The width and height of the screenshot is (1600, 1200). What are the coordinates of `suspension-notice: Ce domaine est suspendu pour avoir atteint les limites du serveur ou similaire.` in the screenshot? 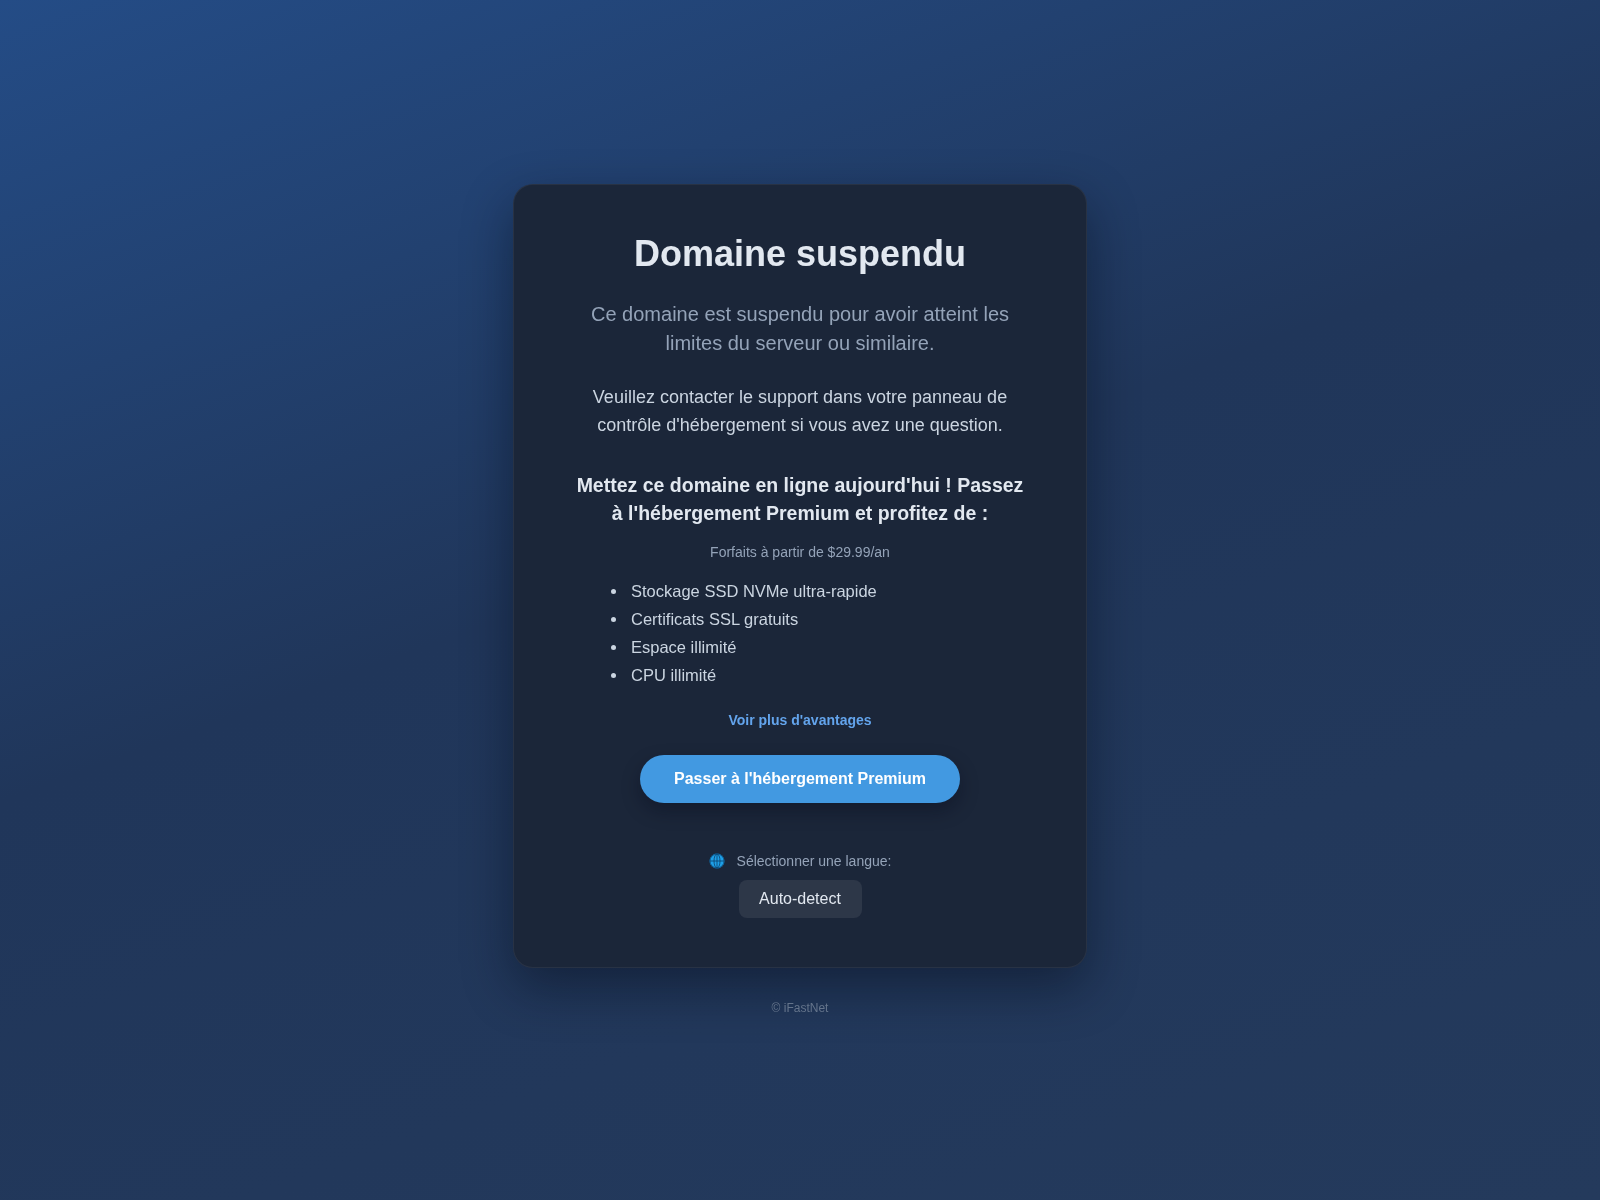 It's located at (800, 329).